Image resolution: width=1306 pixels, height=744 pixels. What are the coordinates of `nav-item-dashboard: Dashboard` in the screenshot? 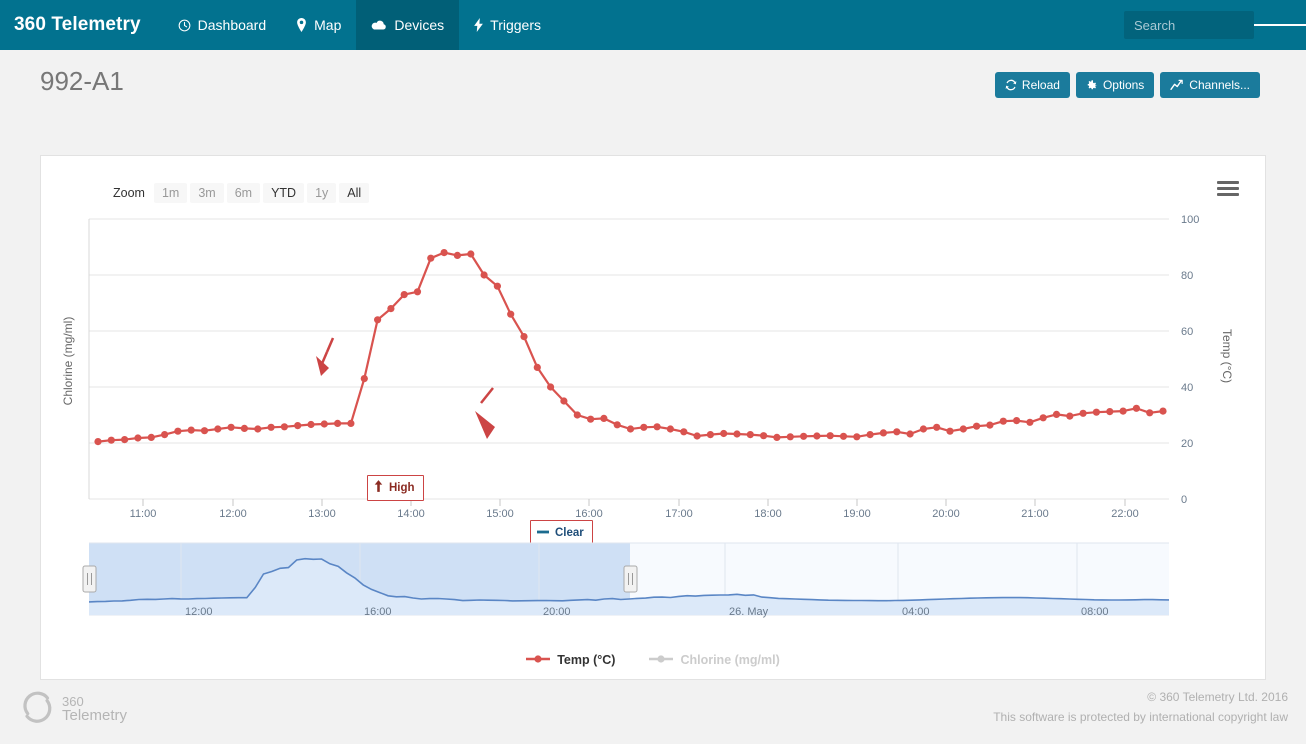 It's located at (222, 25).